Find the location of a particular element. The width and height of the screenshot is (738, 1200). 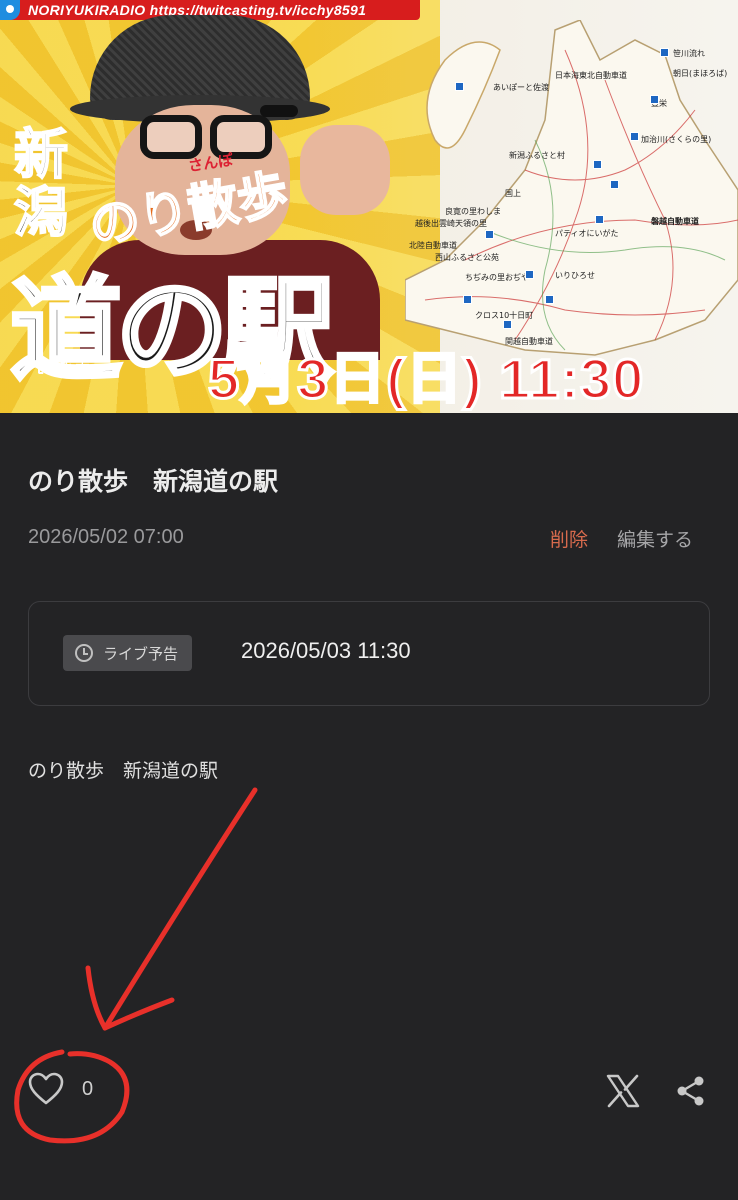

share-to-x-button is located at coordinates (623, 1091).